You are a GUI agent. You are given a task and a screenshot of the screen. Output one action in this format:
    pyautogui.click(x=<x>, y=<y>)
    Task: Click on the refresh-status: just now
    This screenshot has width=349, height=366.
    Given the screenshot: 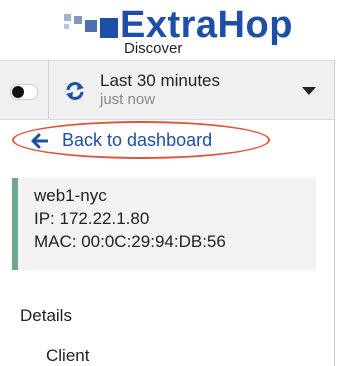 What is the action you would take?
    pyautogui.click(x=128, y=99)
    